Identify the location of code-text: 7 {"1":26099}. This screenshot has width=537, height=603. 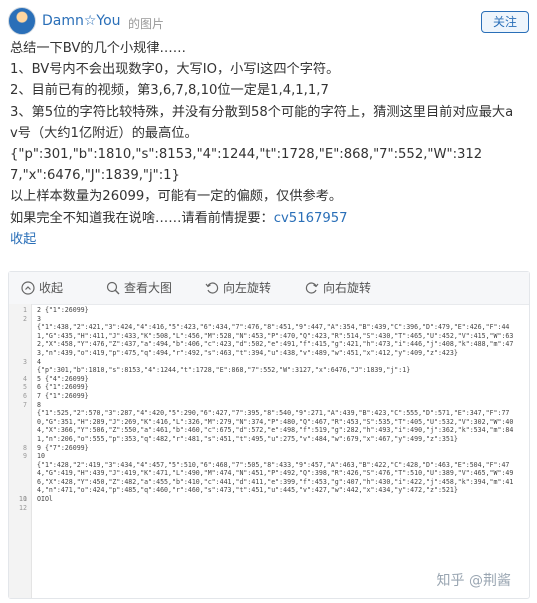
(63, 395).